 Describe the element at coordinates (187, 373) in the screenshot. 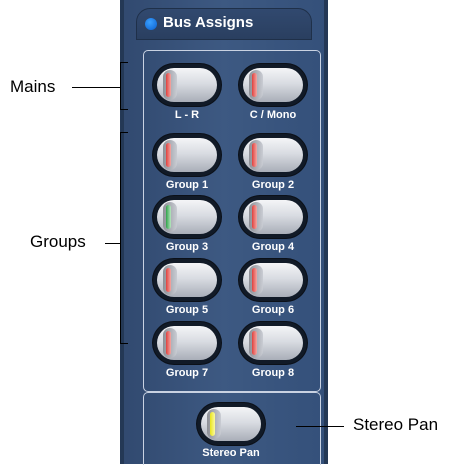

I see `group-7-label: Group 7` at that location.